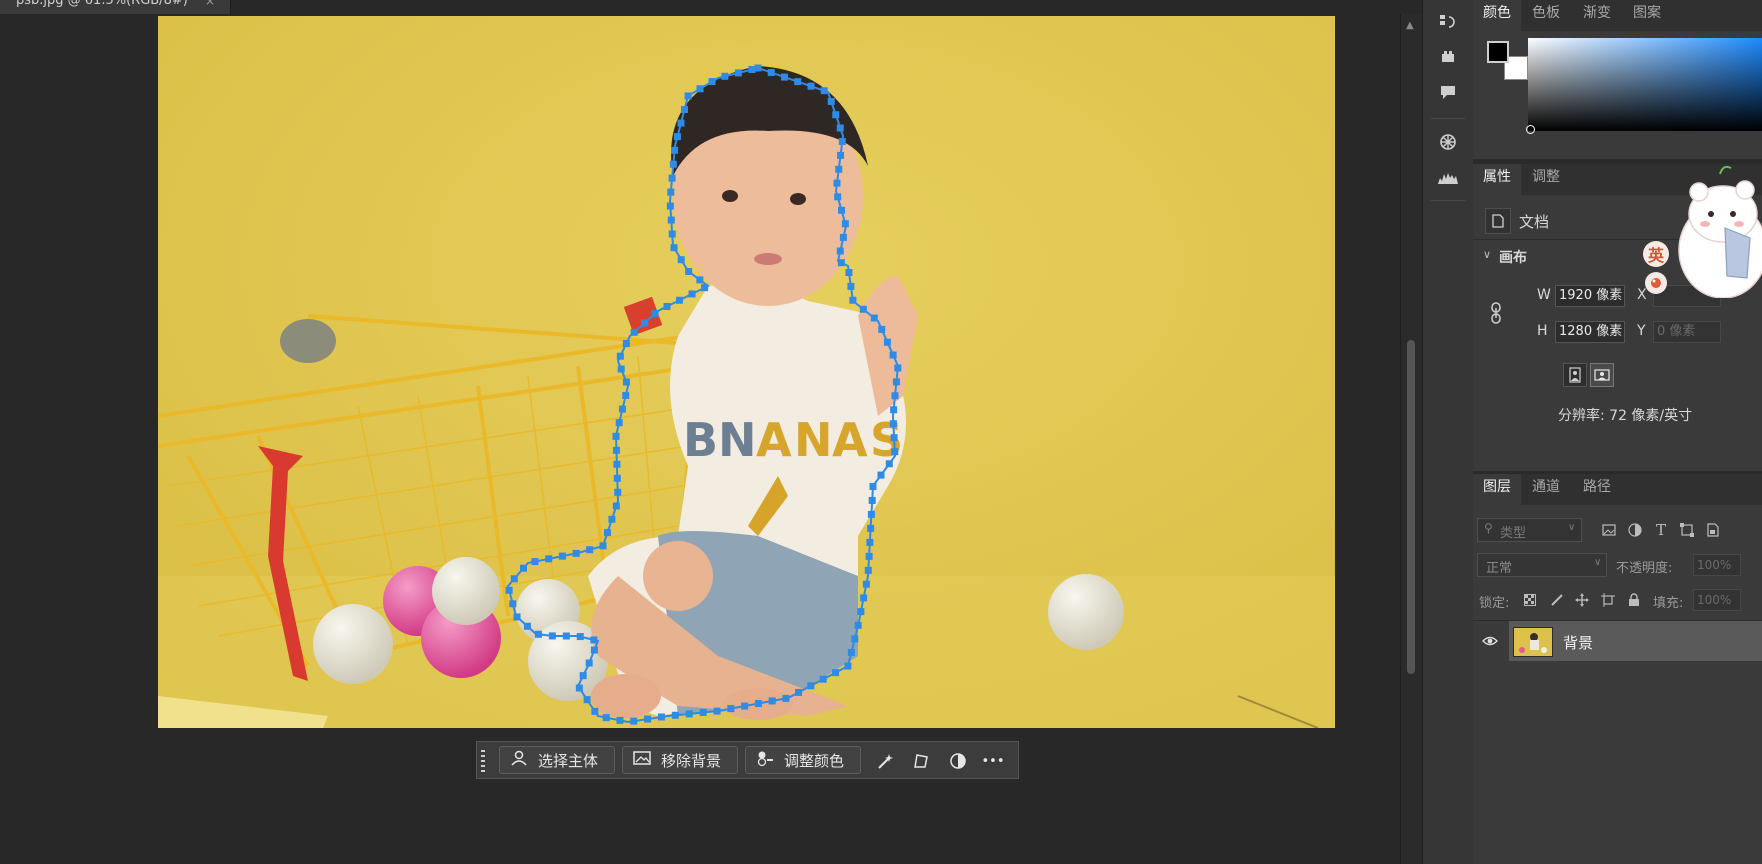 The height and width of the screenshot is (864, 1762). What do you see at coordinates (1530, 600) in the screenshot?
I see `lock-transparent-pixels-icon` at bounding box center [1530, 600].